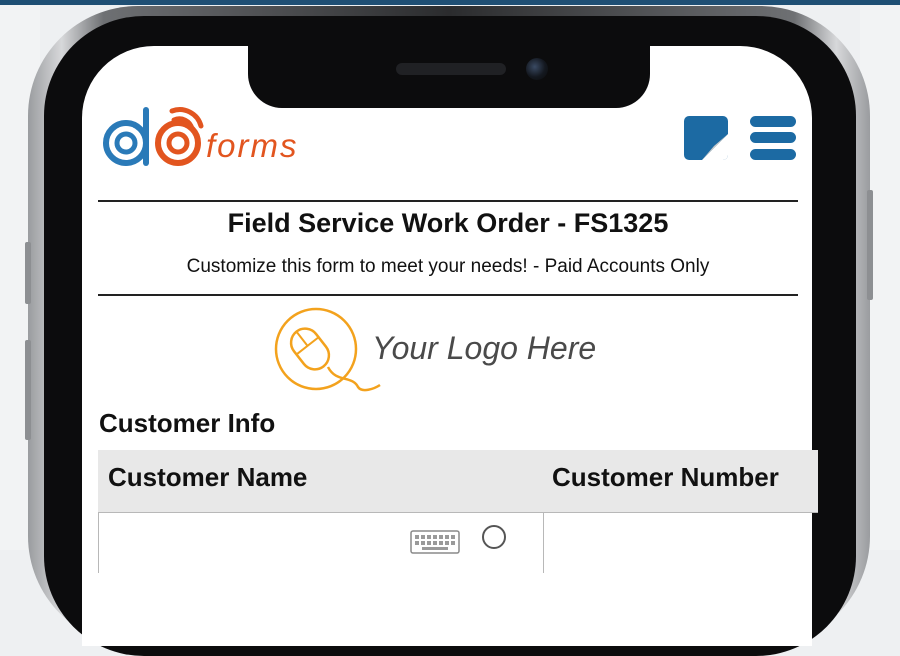 This screenshot has width=900, height=656. I want to click on speaker-grille, so click(451, 69).